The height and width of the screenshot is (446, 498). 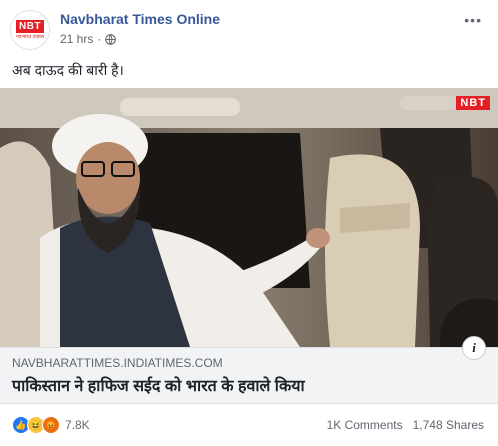 I want to click on reaction-count: 7.8K, so click(x=77, y=425).